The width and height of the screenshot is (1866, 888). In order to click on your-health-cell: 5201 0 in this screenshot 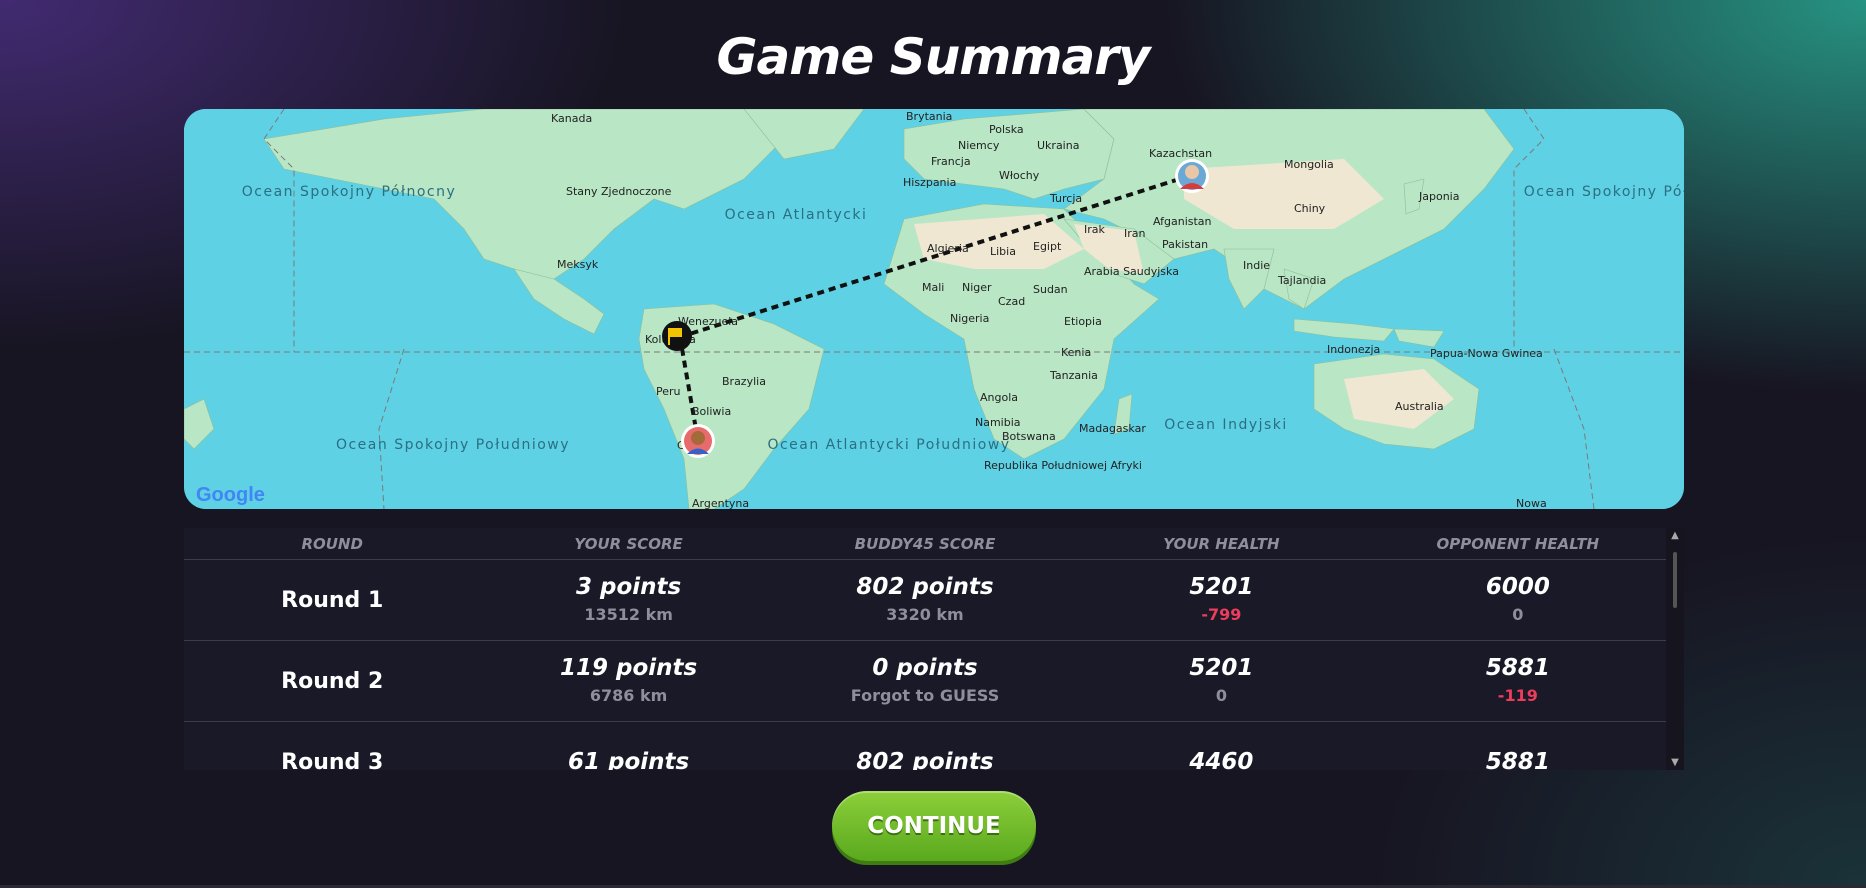, I will do `click(1221, 681)`.